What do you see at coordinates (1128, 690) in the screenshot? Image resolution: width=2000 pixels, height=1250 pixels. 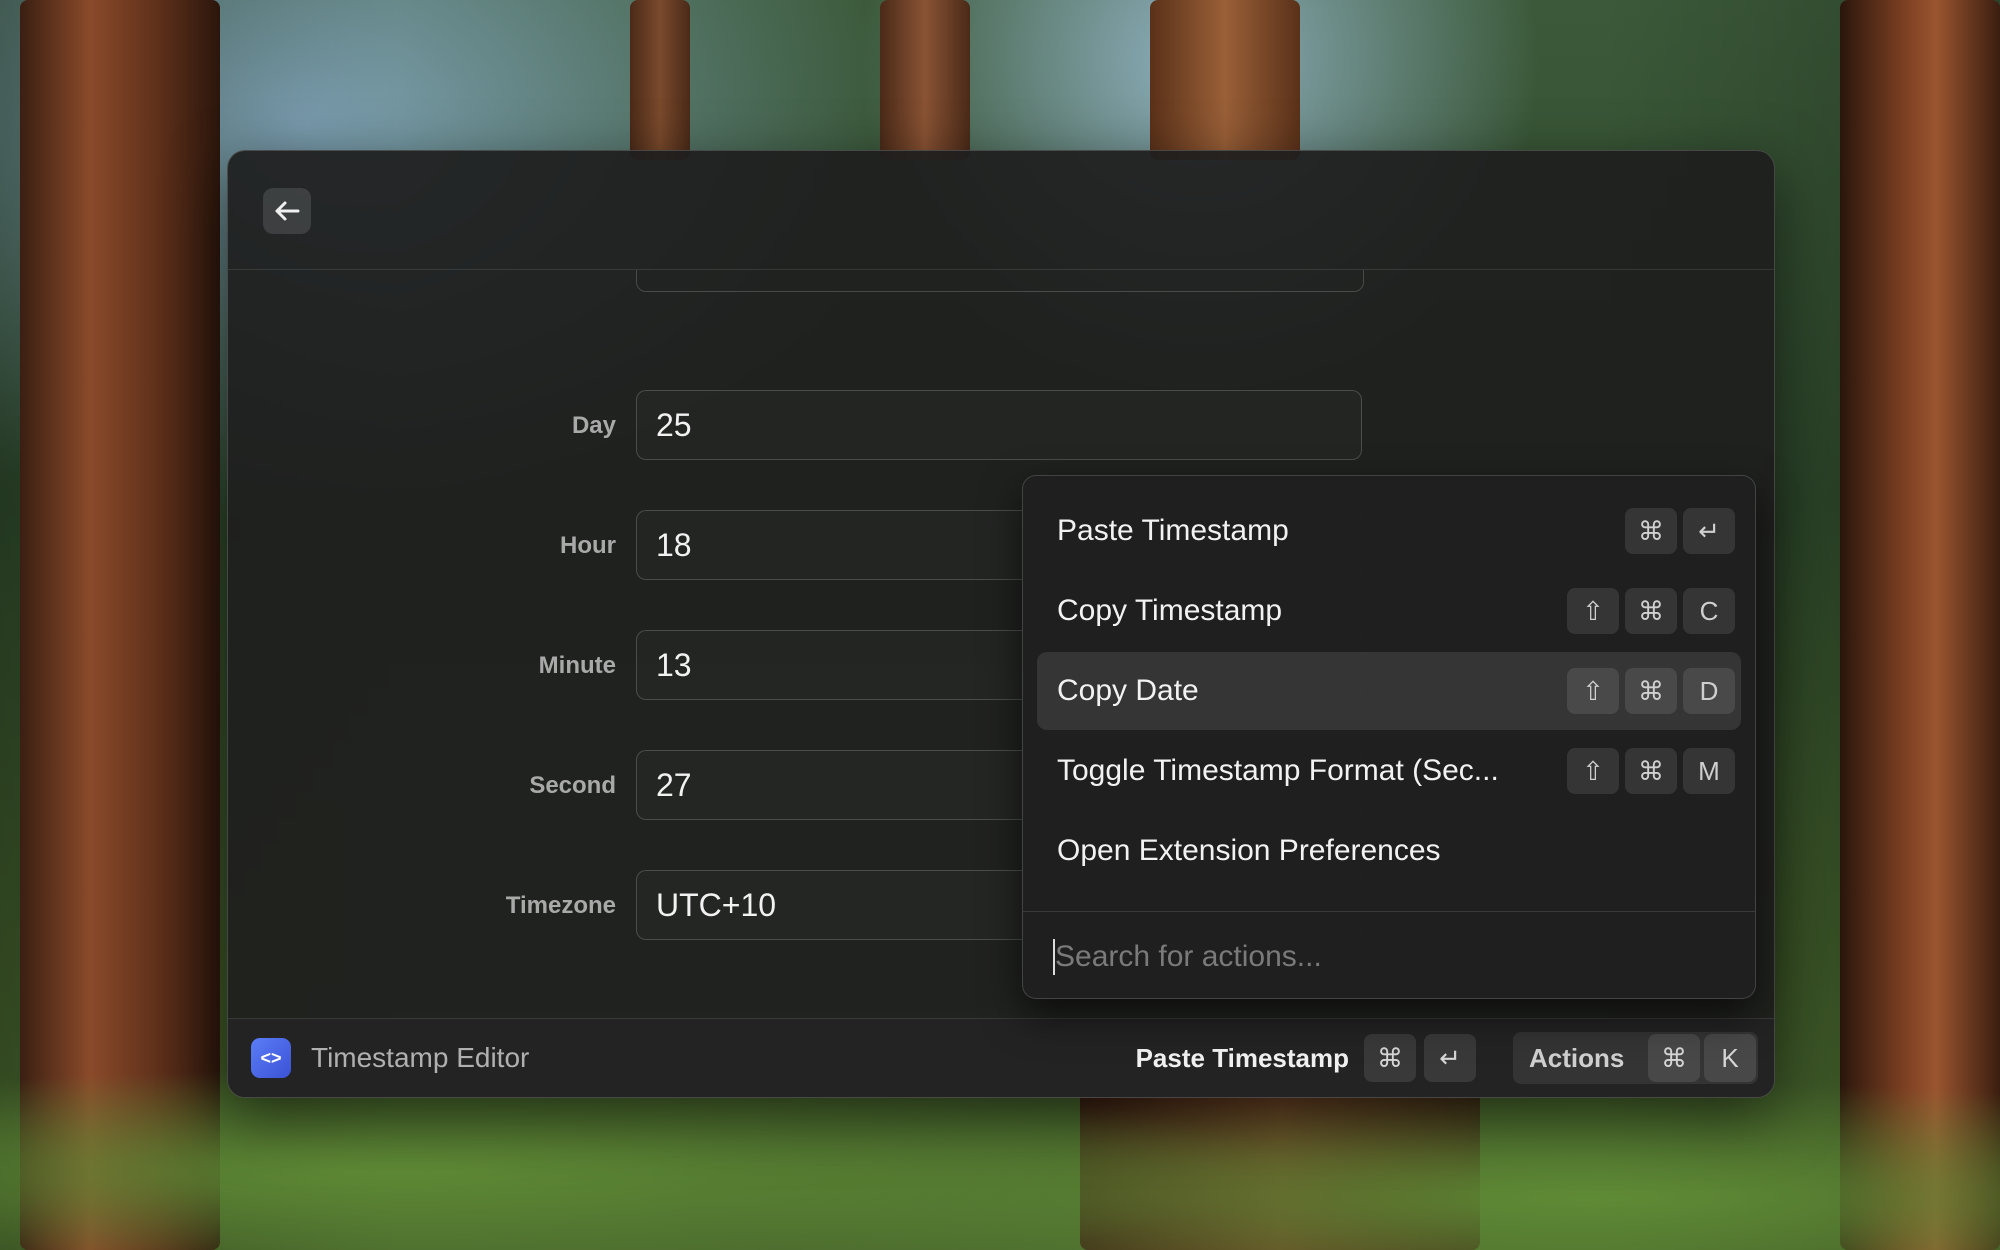 I see `menu-item-label: Copy Date` at bounding box center [1128, 690].